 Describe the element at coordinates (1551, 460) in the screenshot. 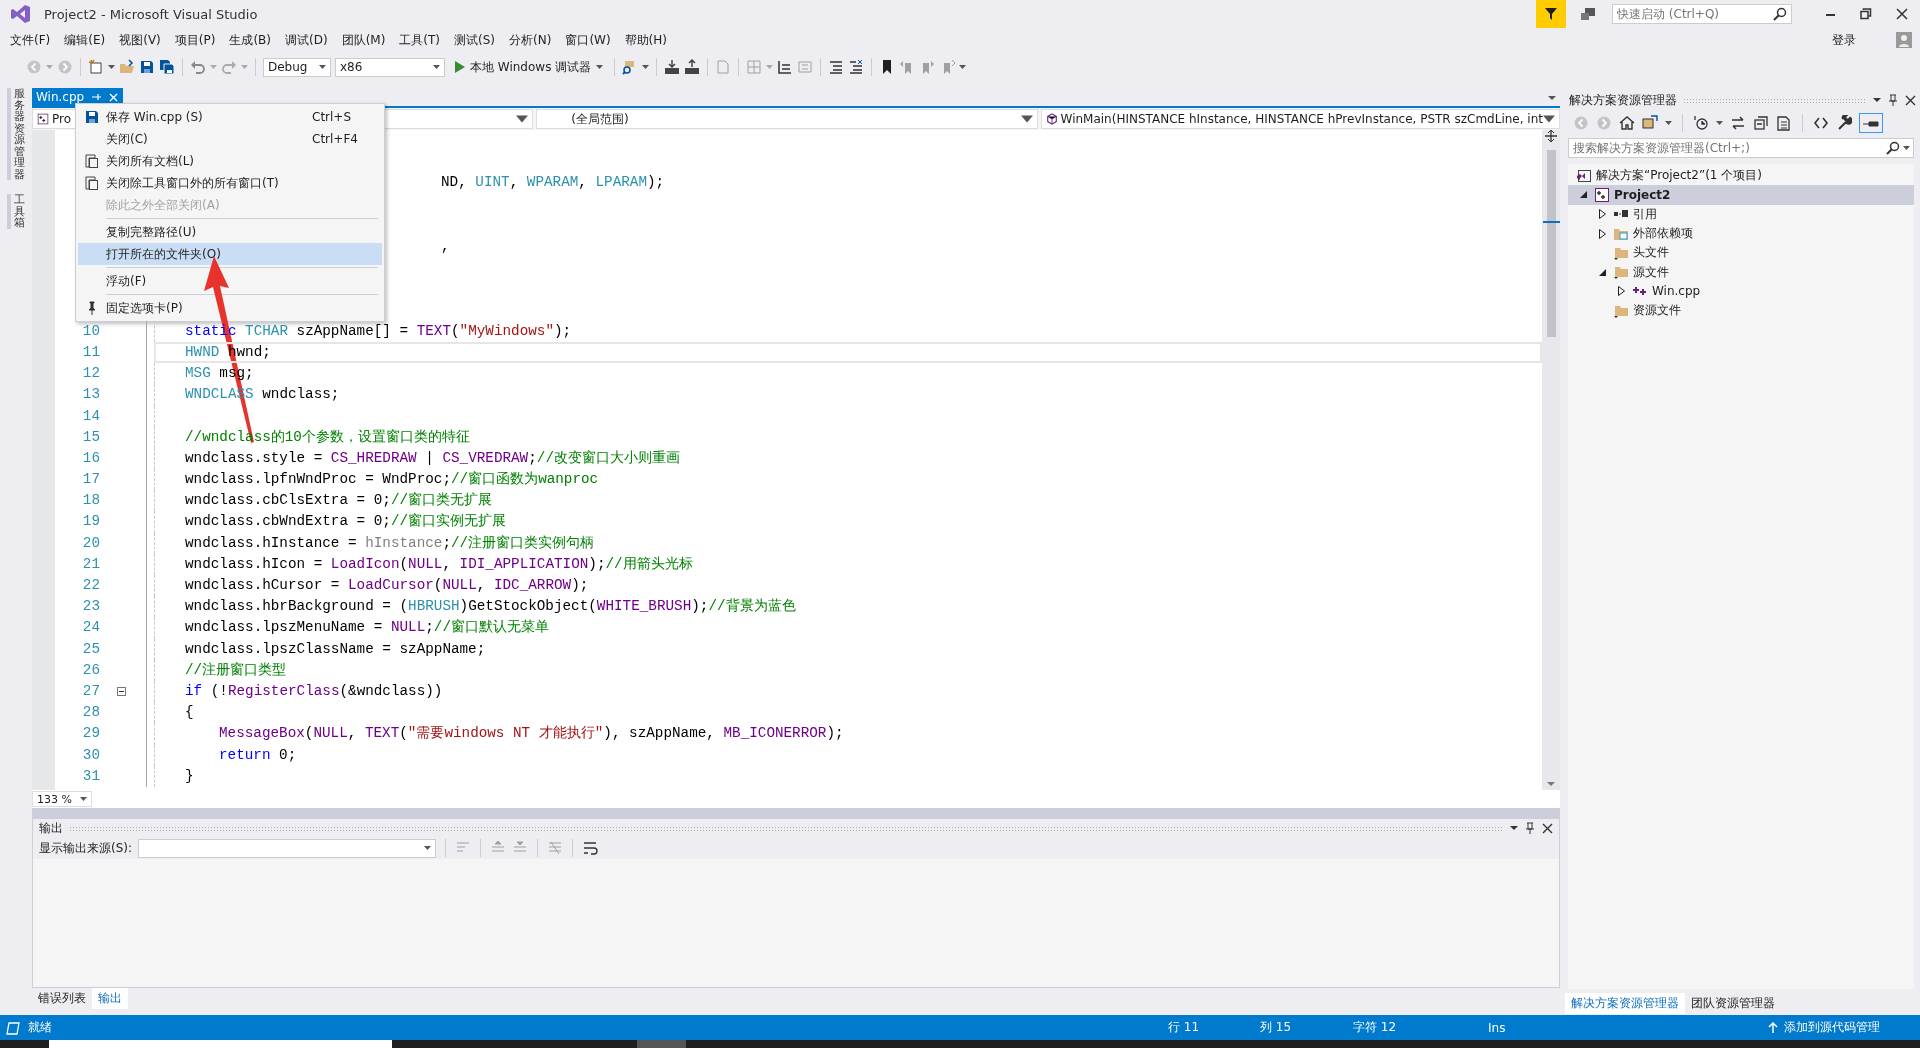

I see `vertical-scrollbar` at that location.